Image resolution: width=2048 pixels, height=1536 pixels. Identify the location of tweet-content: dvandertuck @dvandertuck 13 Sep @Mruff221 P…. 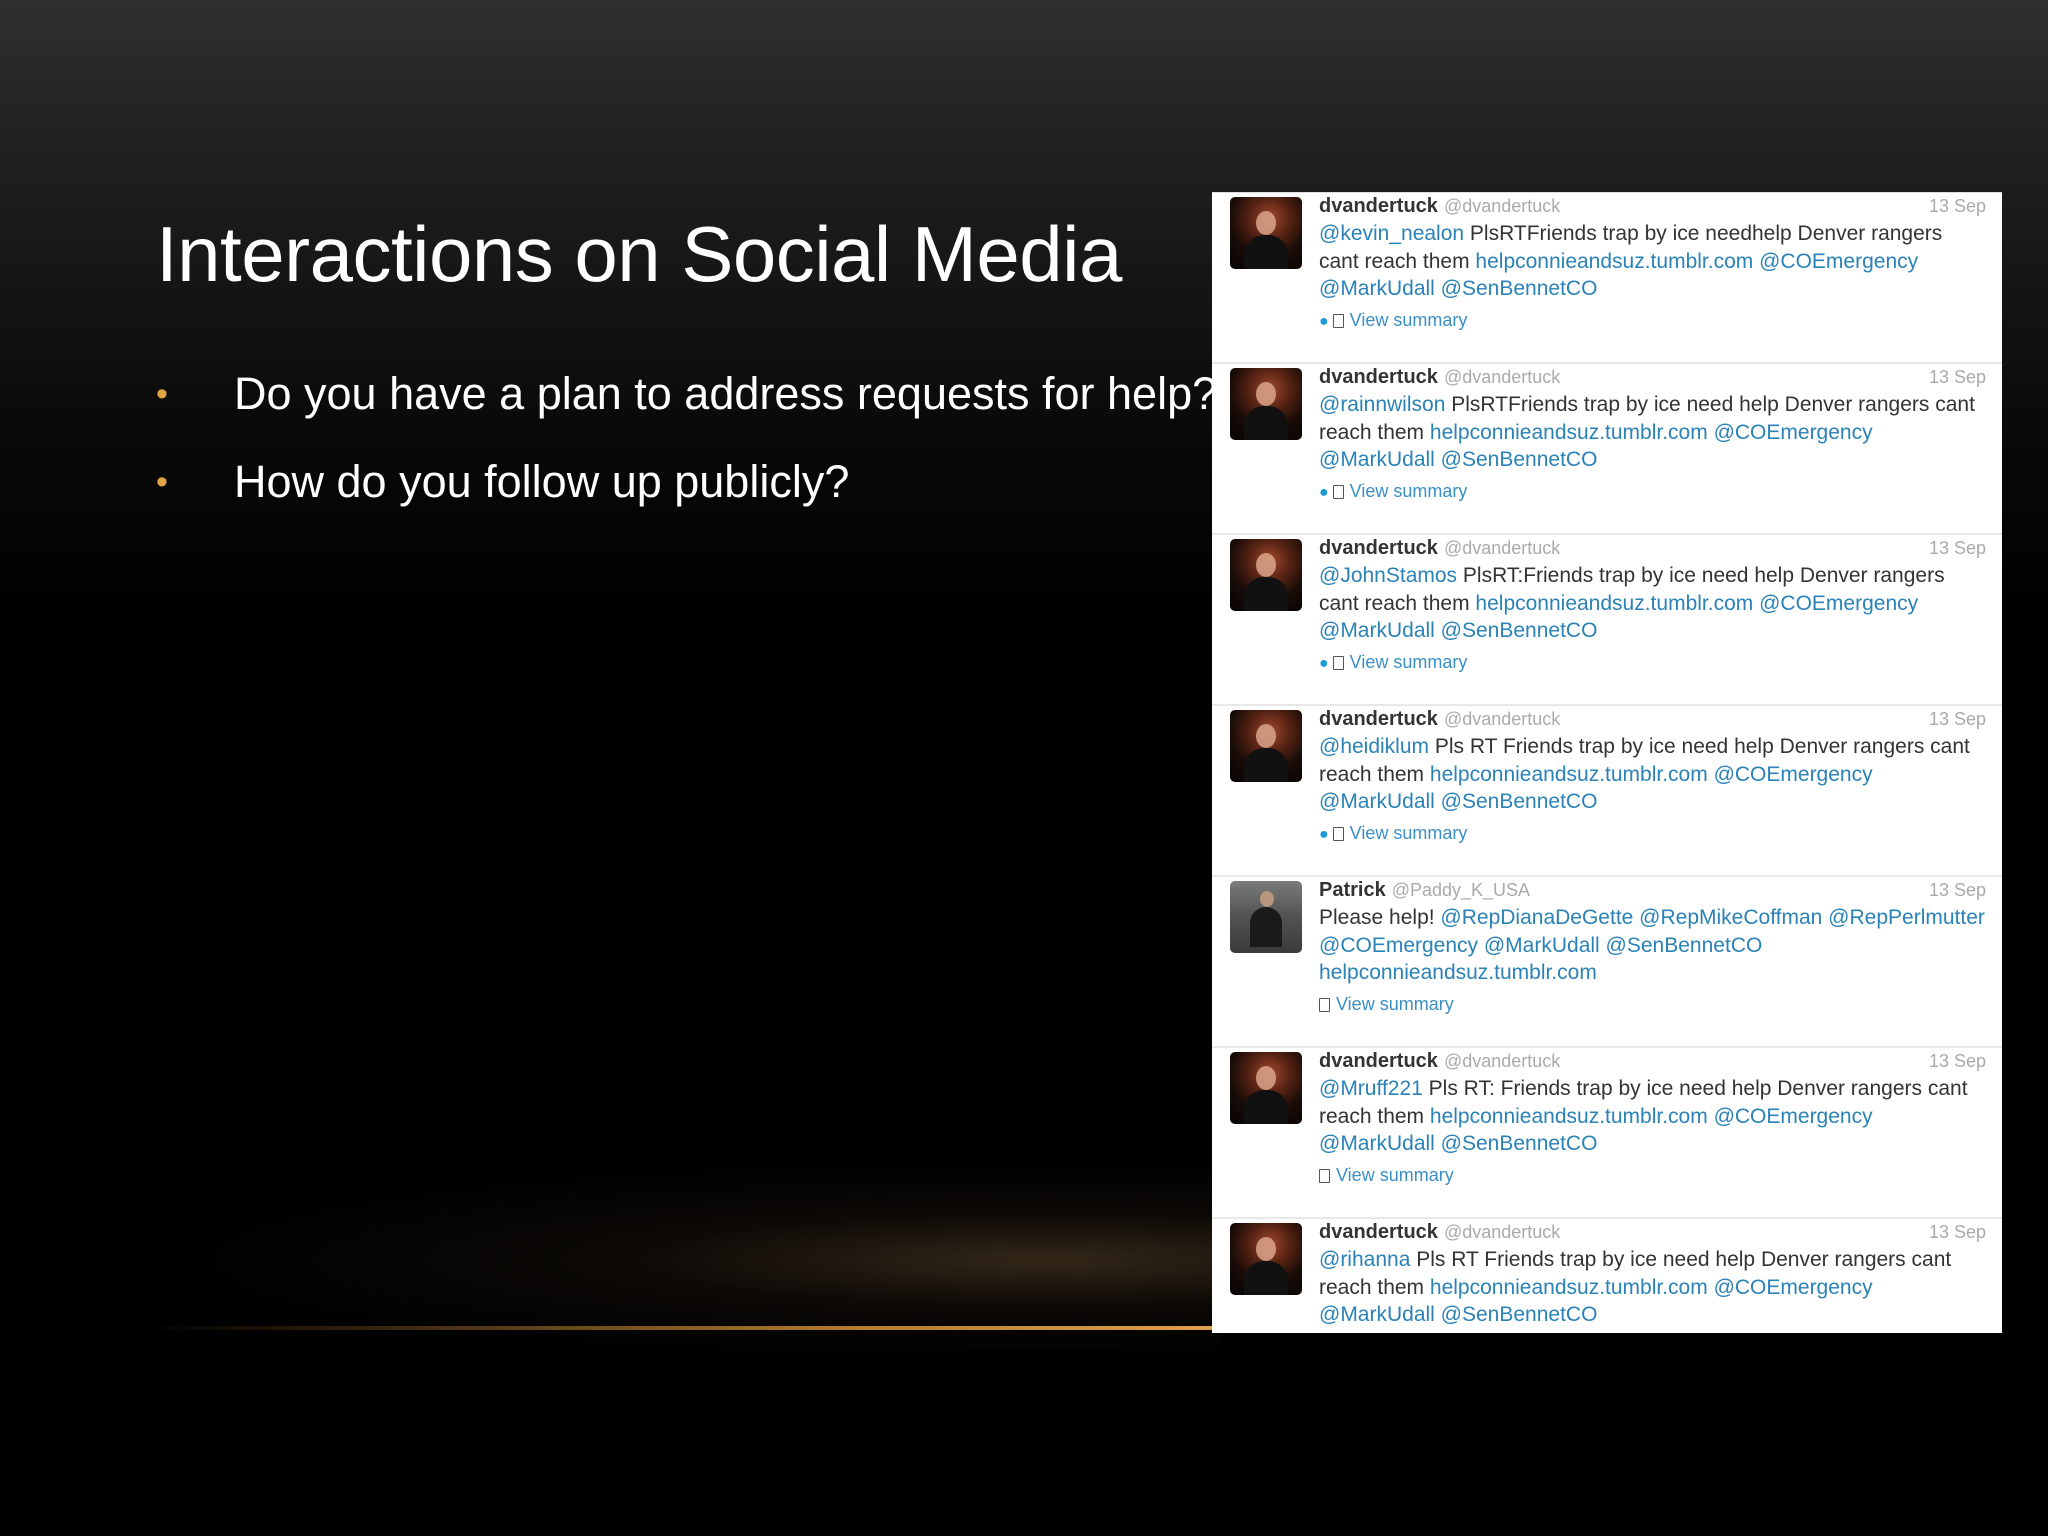
(1652, 1117).